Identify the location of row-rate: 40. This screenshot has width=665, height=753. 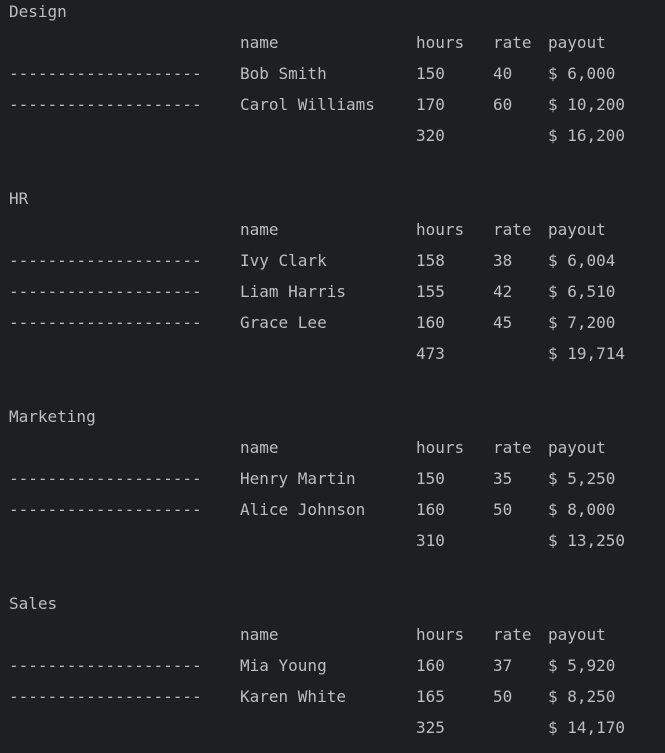
(503, 73).